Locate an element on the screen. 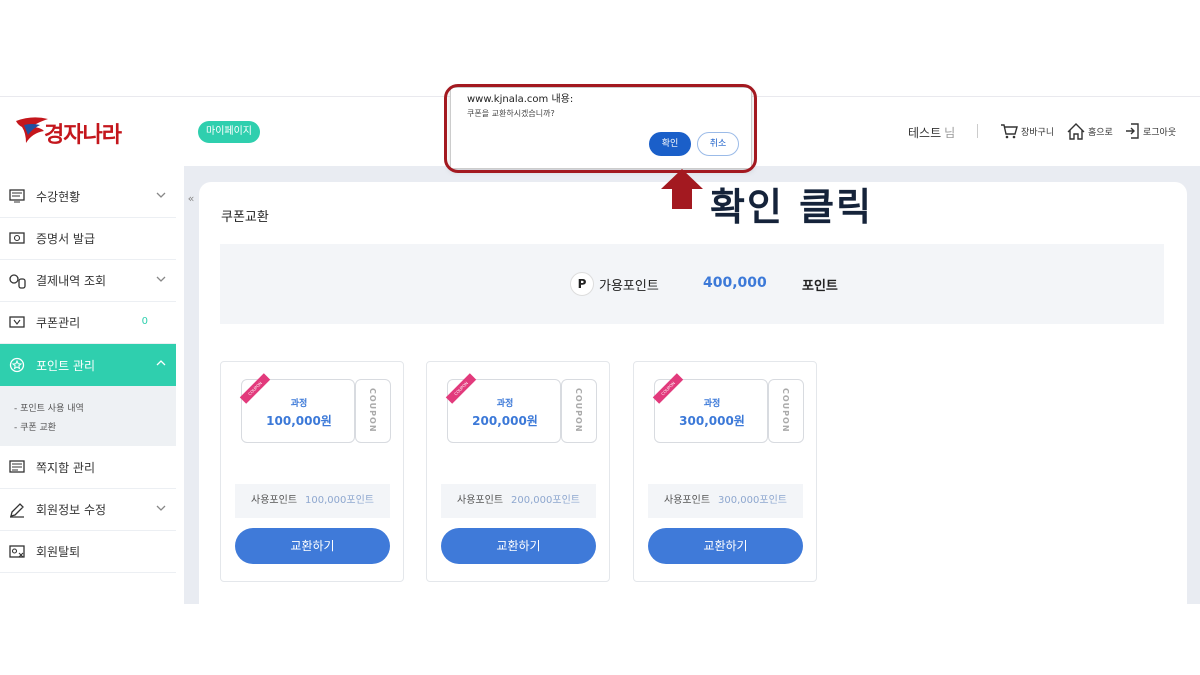 The height and width of the screenshot is (675, 1200). sidebar-item-withdraw: 회원탈퇴 is located at coordinates (88, 552).